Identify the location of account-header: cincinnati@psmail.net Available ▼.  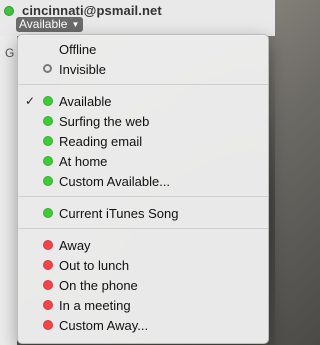
(137, 18).